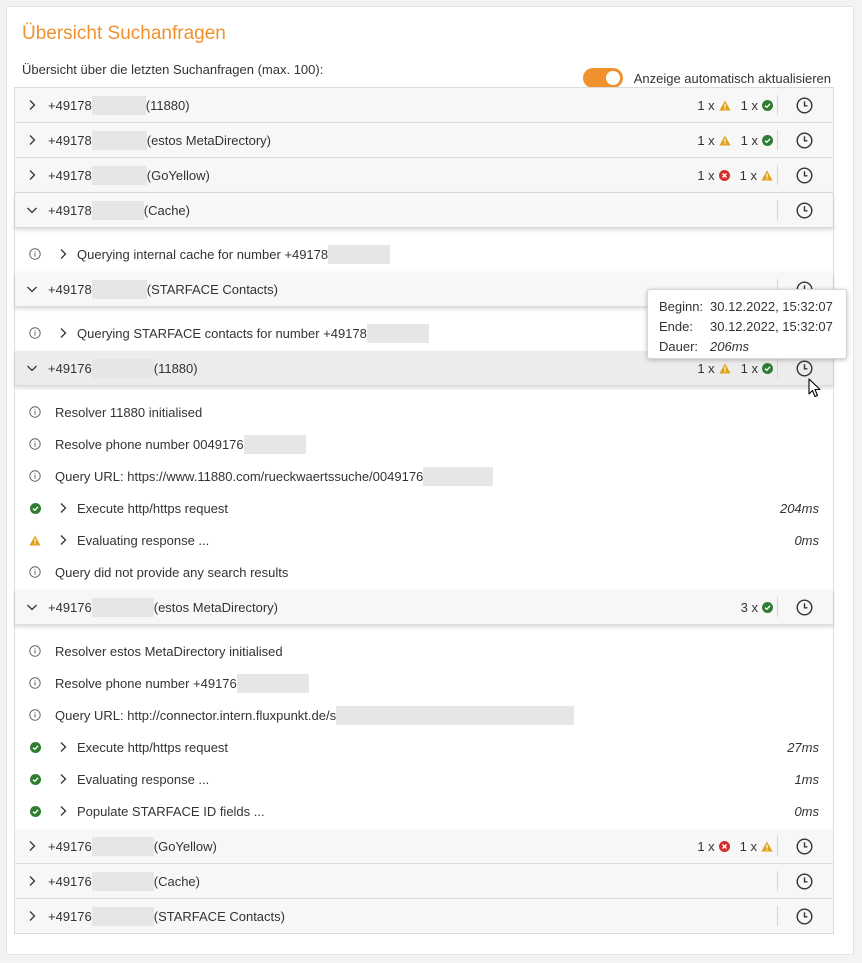 Image resolution: width=862 pixels, height=963 pixels. What do you see at coordinates (424, 607) in the screenshot?
I see `request-row: +49176 (estos MetaDirectory) 3 x` at bounding box center [424, 607].